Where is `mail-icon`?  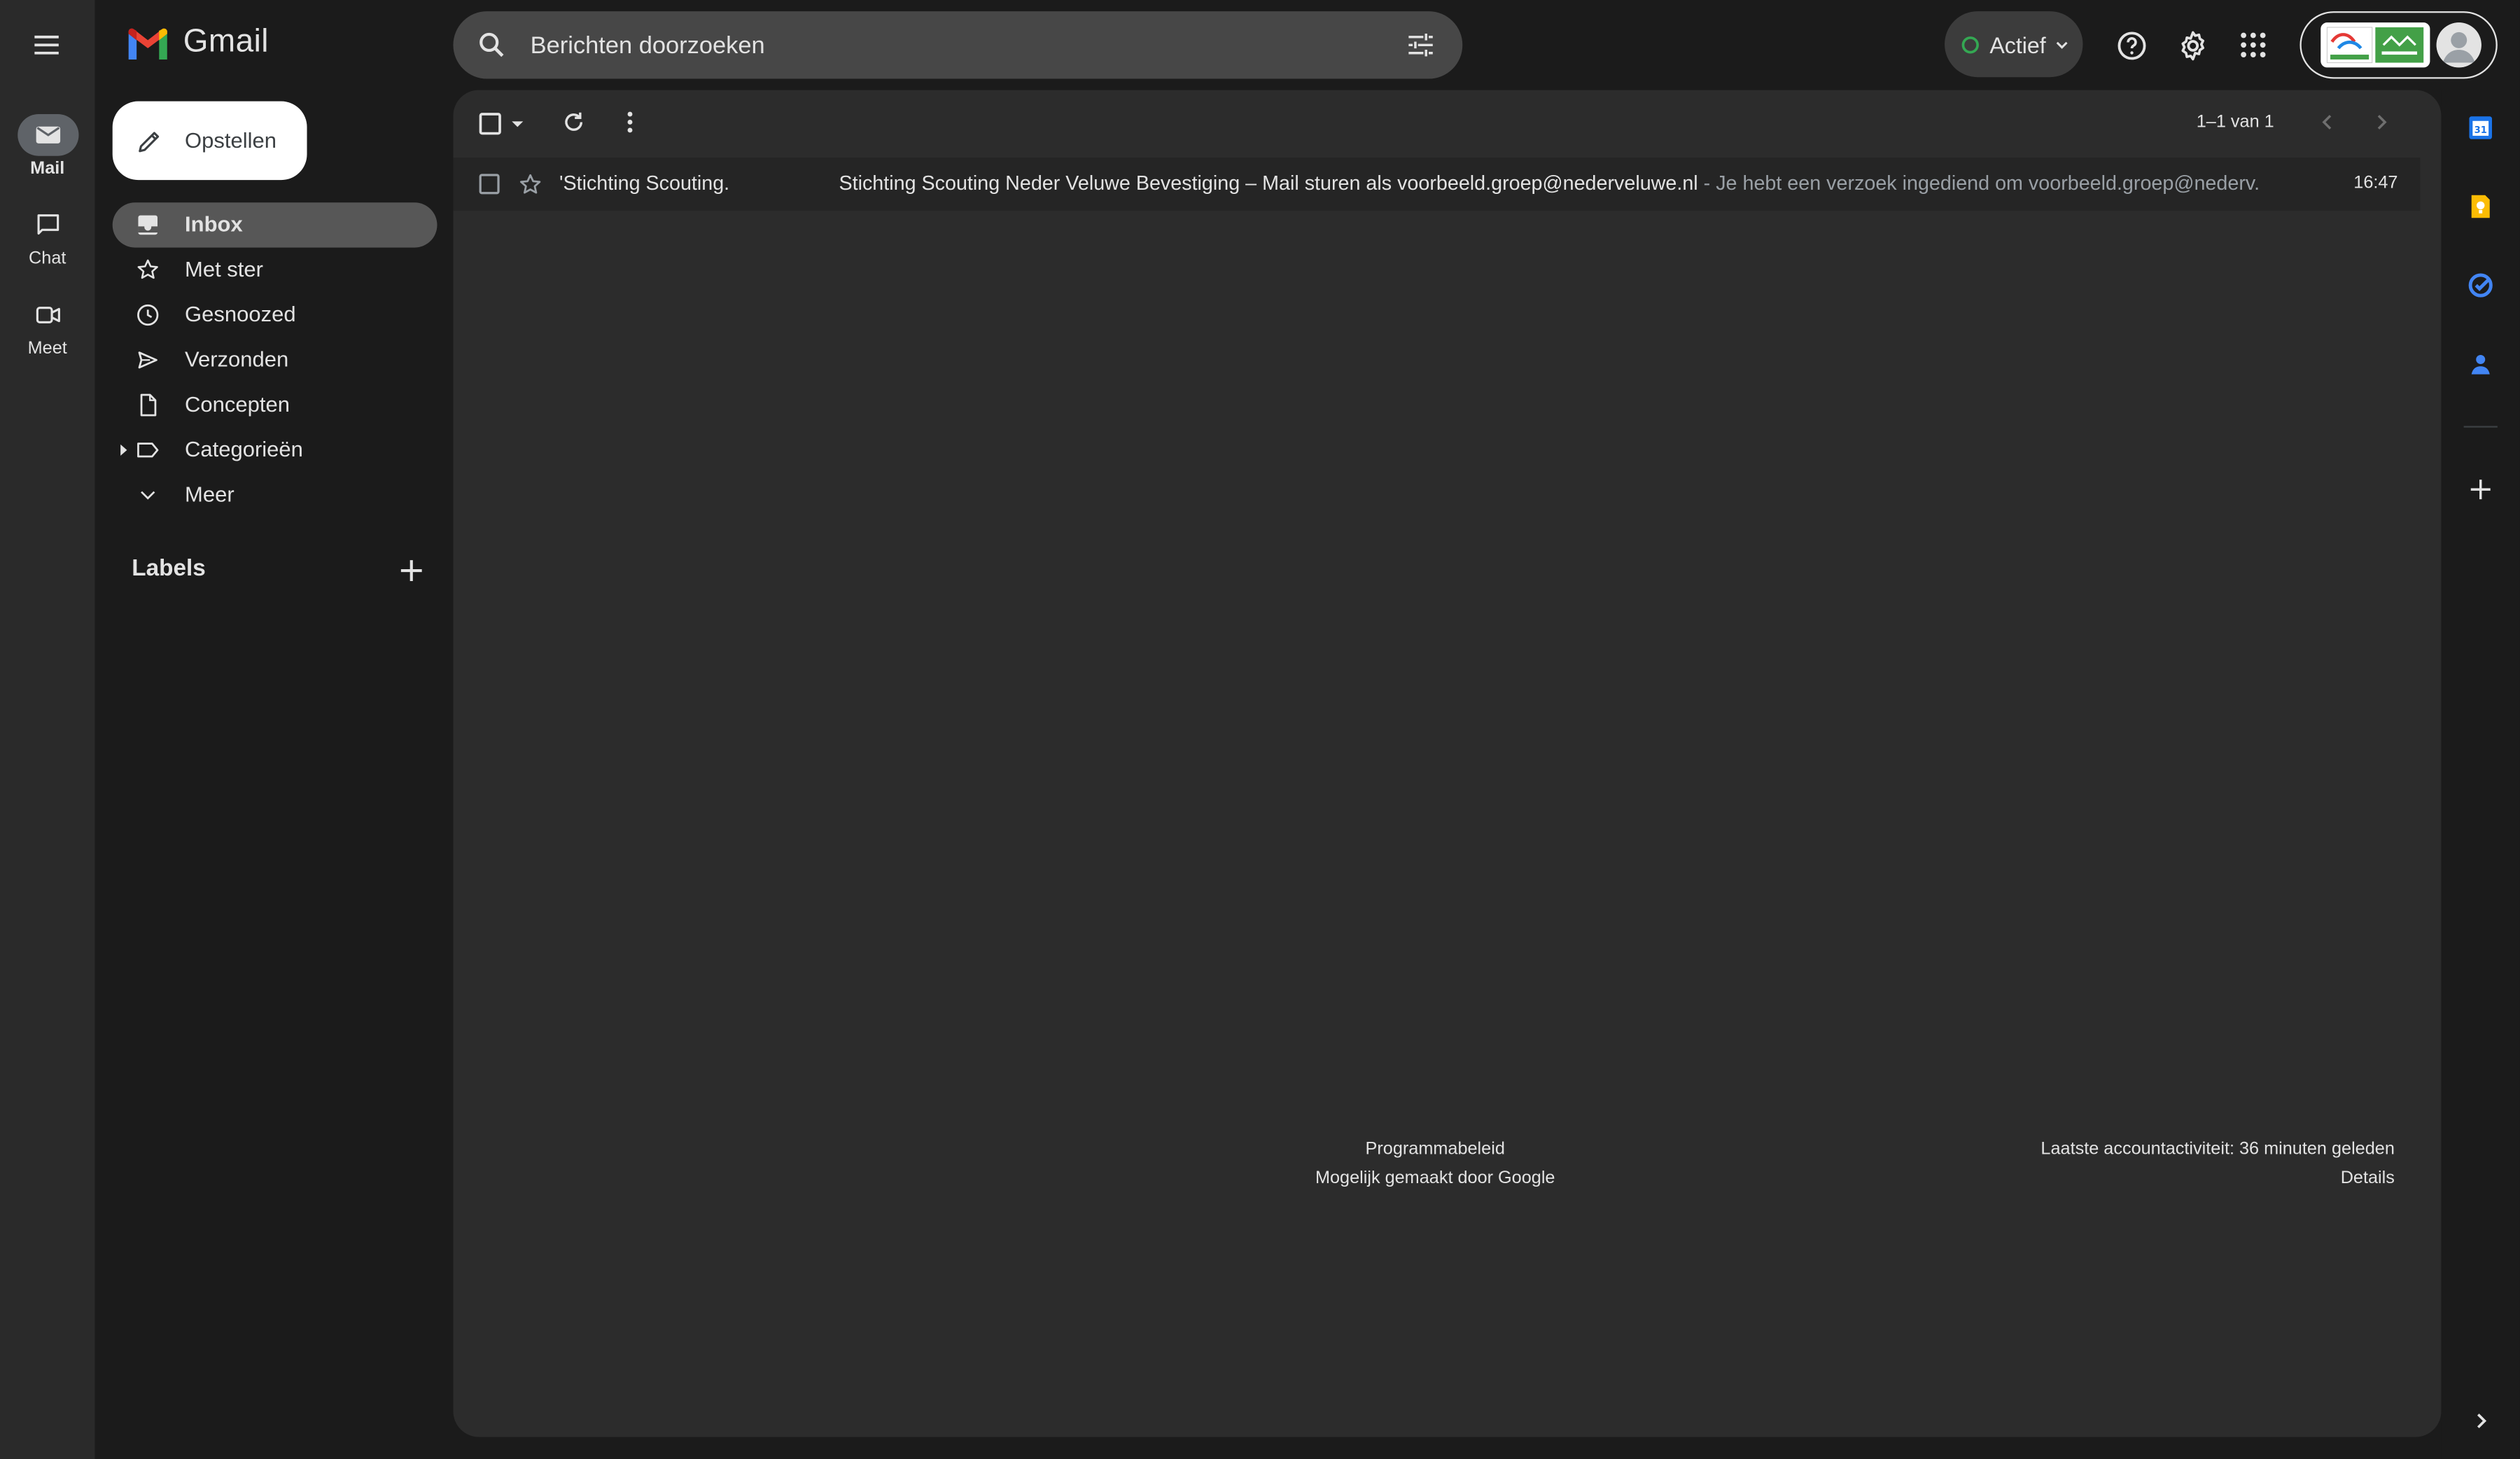
mail-icon is located at coordinates (47, 135).